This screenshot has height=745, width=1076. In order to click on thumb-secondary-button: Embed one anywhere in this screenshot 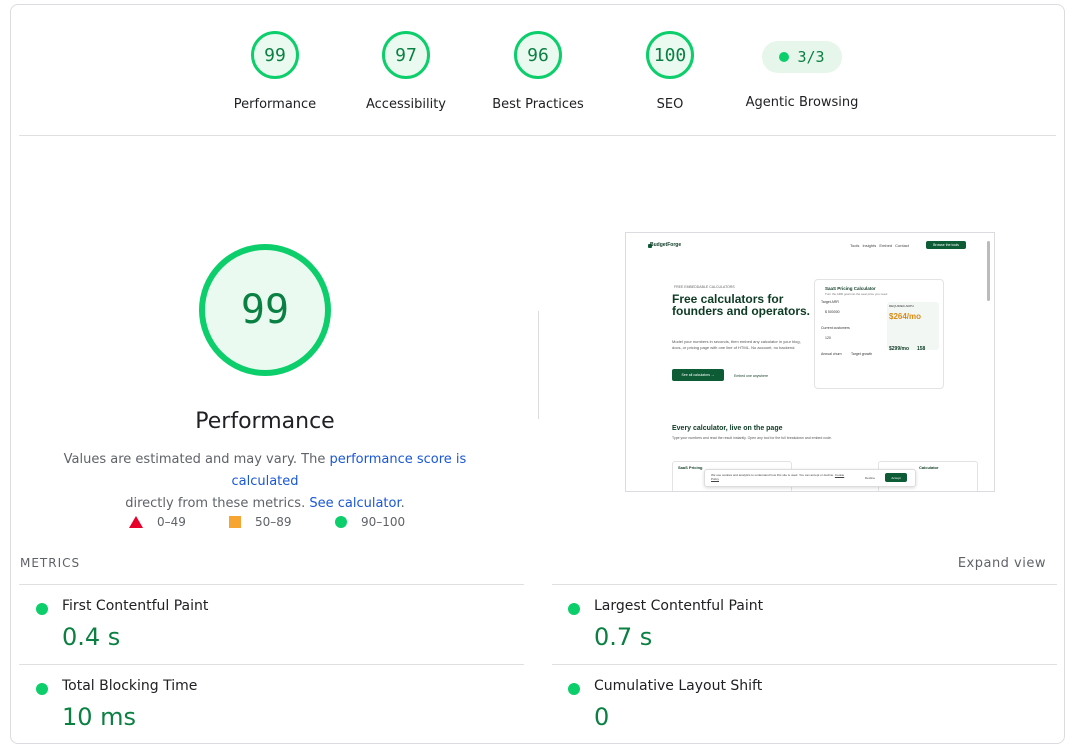, I will do `click(751, 376)`.